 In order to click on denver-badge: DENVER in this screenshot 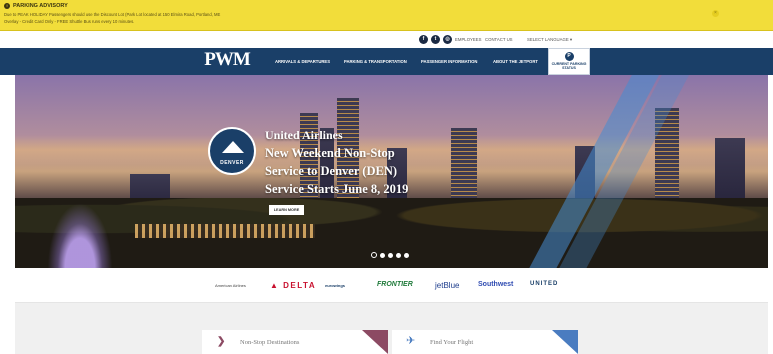, I will do `click(232, 151)`.